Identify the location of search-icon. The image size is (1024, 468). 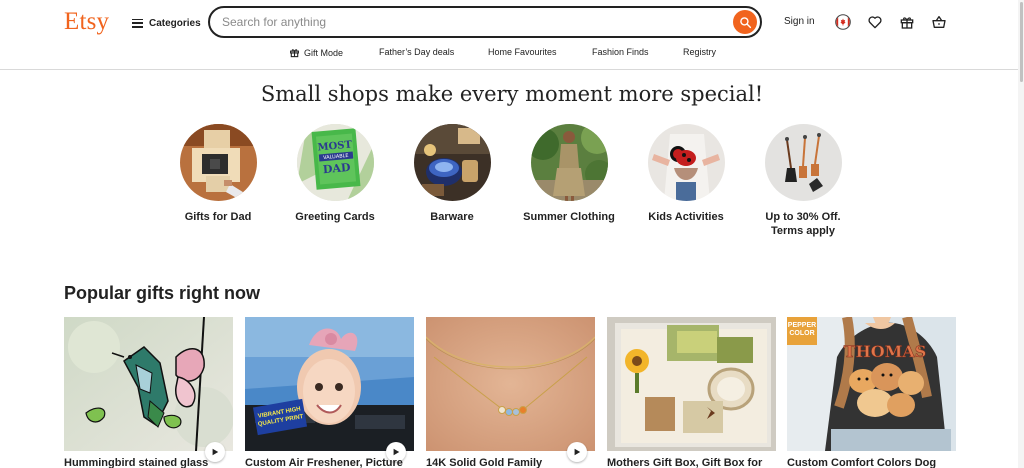
(745, 22).